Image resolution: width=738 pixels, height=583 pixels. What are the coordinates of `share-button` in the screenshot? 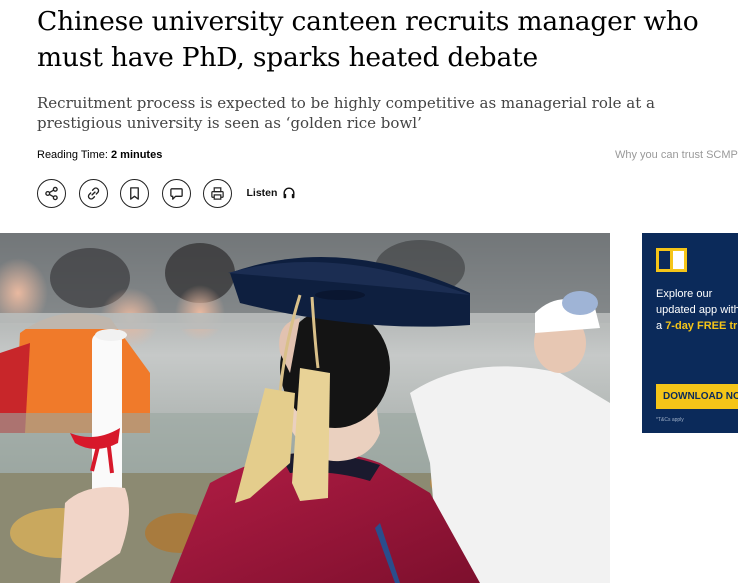 It's located at (51, 193).